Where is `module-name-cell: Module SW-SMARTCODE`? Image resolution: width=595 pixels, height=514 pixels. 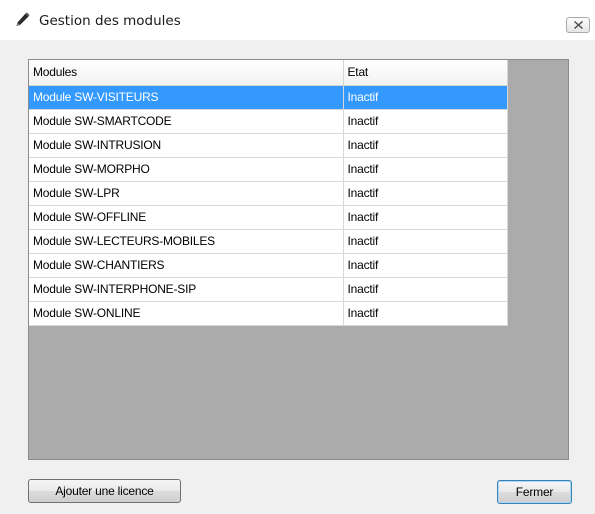
module-name-cell: Module SW-SMARTCODE is located at coordinates (186, 121).